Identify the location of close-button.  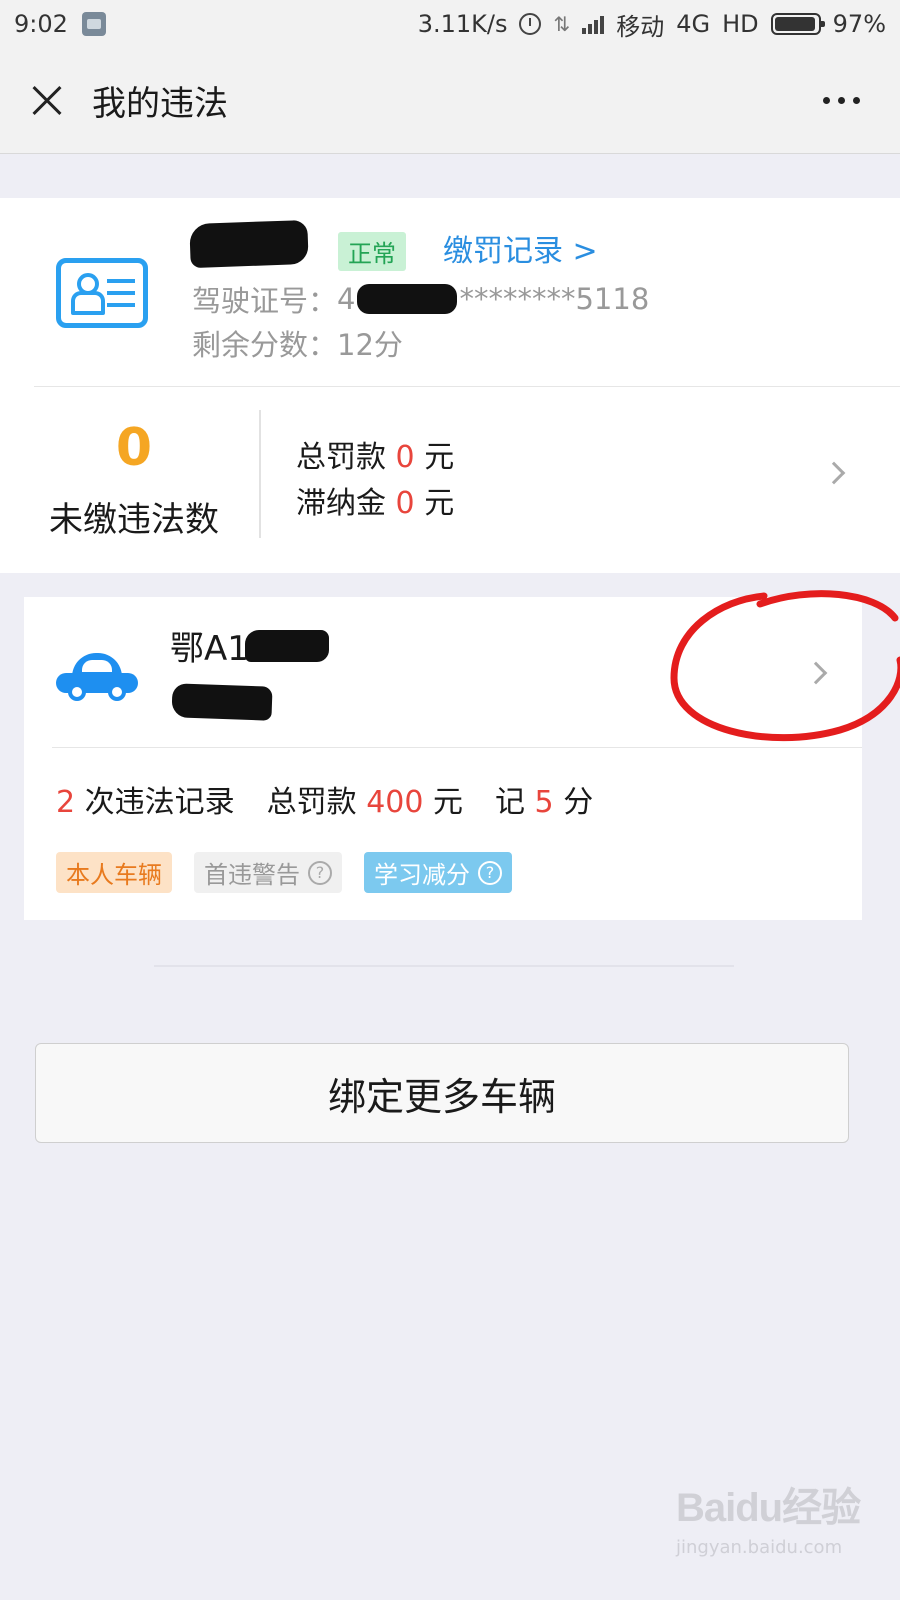
(46, 101).